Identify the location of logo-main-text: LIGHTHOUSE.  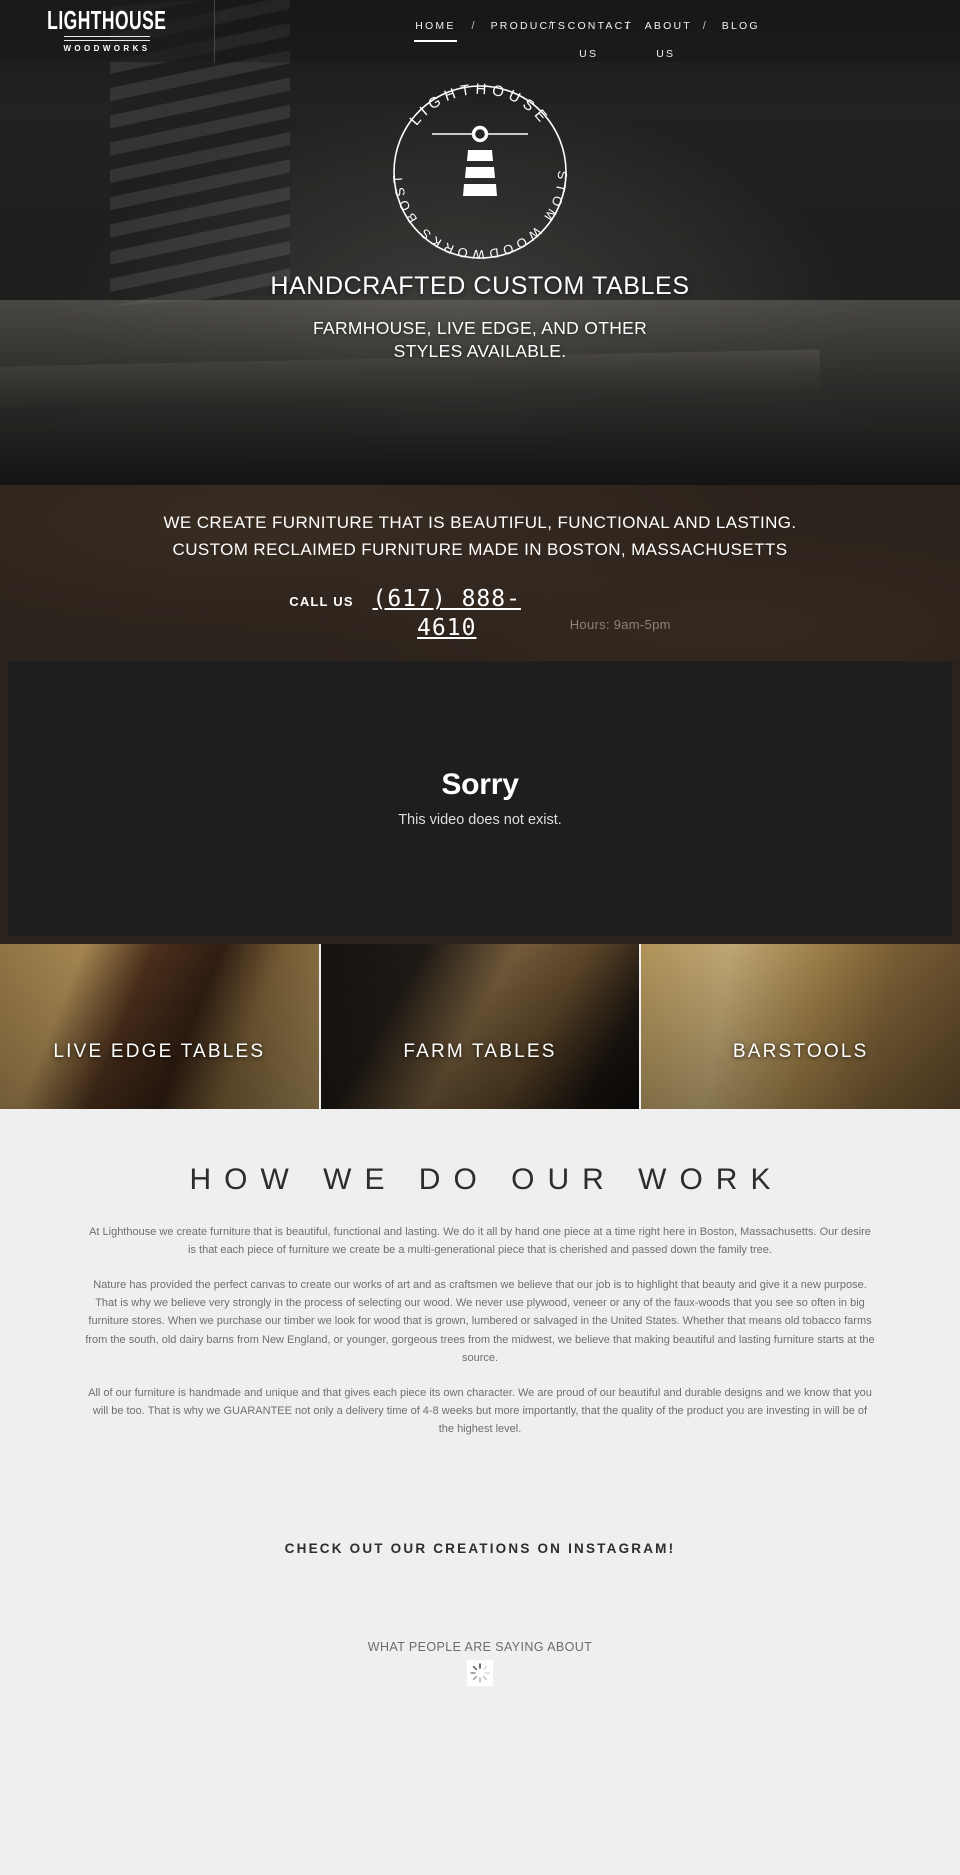
(107, 21).